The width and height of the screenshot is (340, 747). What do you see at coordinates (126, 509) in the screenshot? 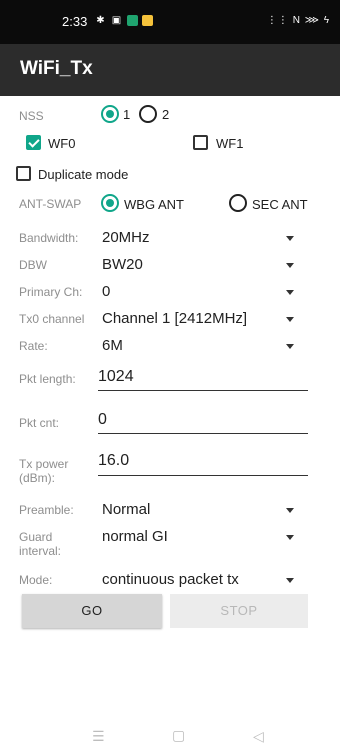
I see `preamble-value: Normal` at bounding box center [126, 509].